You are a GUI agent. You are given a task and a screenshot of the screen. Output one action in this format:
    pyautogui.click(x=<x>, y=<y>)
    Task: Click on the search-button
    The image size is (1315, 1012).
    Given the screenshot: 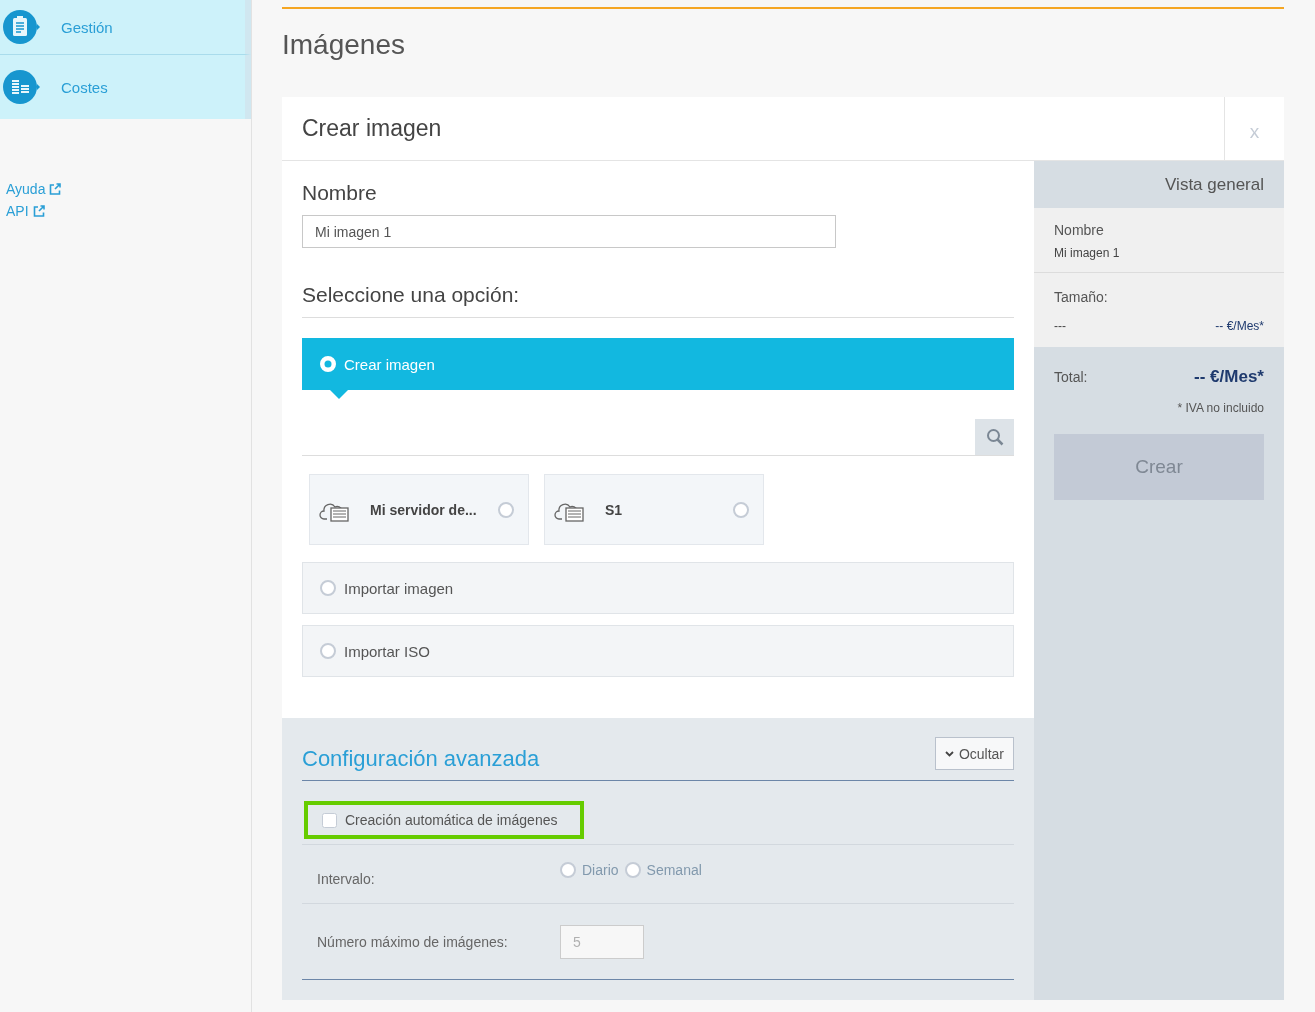 What is the action you would take?
    pyautogui.click(x=994, y=437)
    